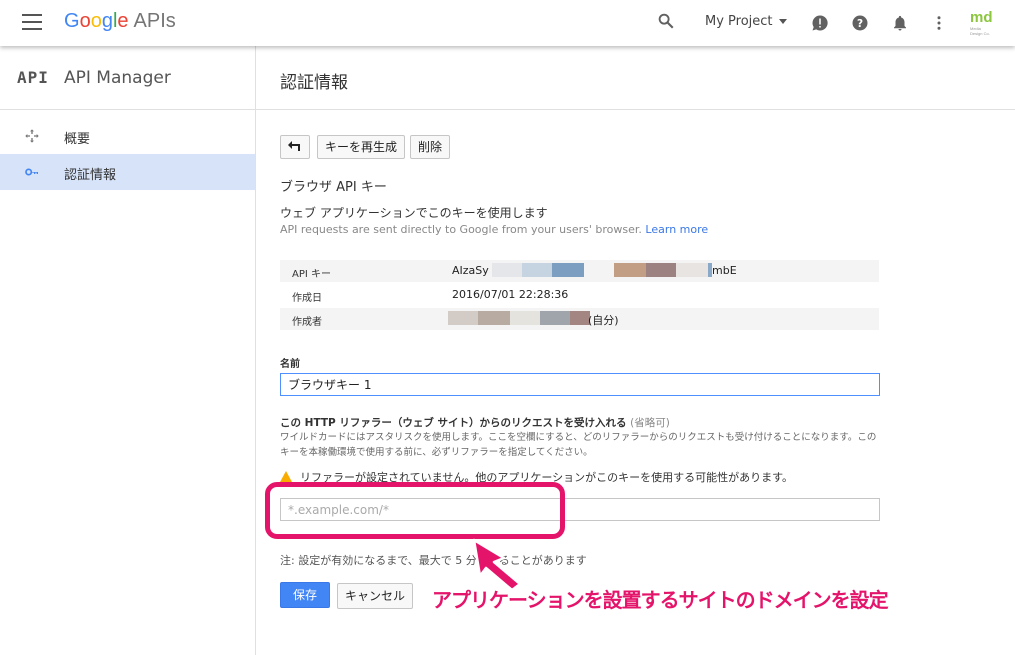 This screenshot has width=1015, height=655. What do you see at coordinates (120, 21) in the screenshot?
I see `google-apis-logo: Google APIs` at bounding box center [120, 21].